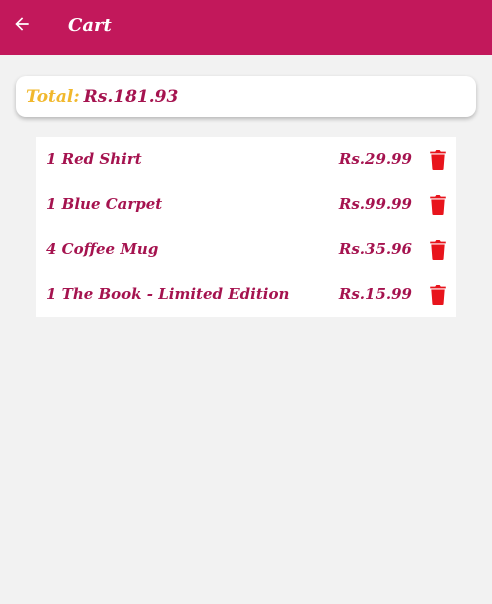 The width and height of the screenshot is (492, 604). I want to click on total-card: Total: Rs.181.93, so click(246, 96).